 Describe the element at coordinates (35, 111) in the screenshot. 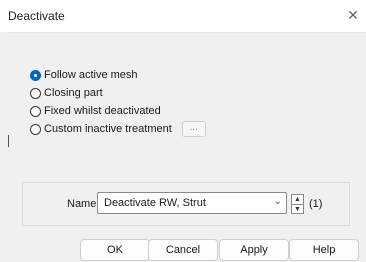

I see `radio-fixed-whilst-deactivated` at that location.